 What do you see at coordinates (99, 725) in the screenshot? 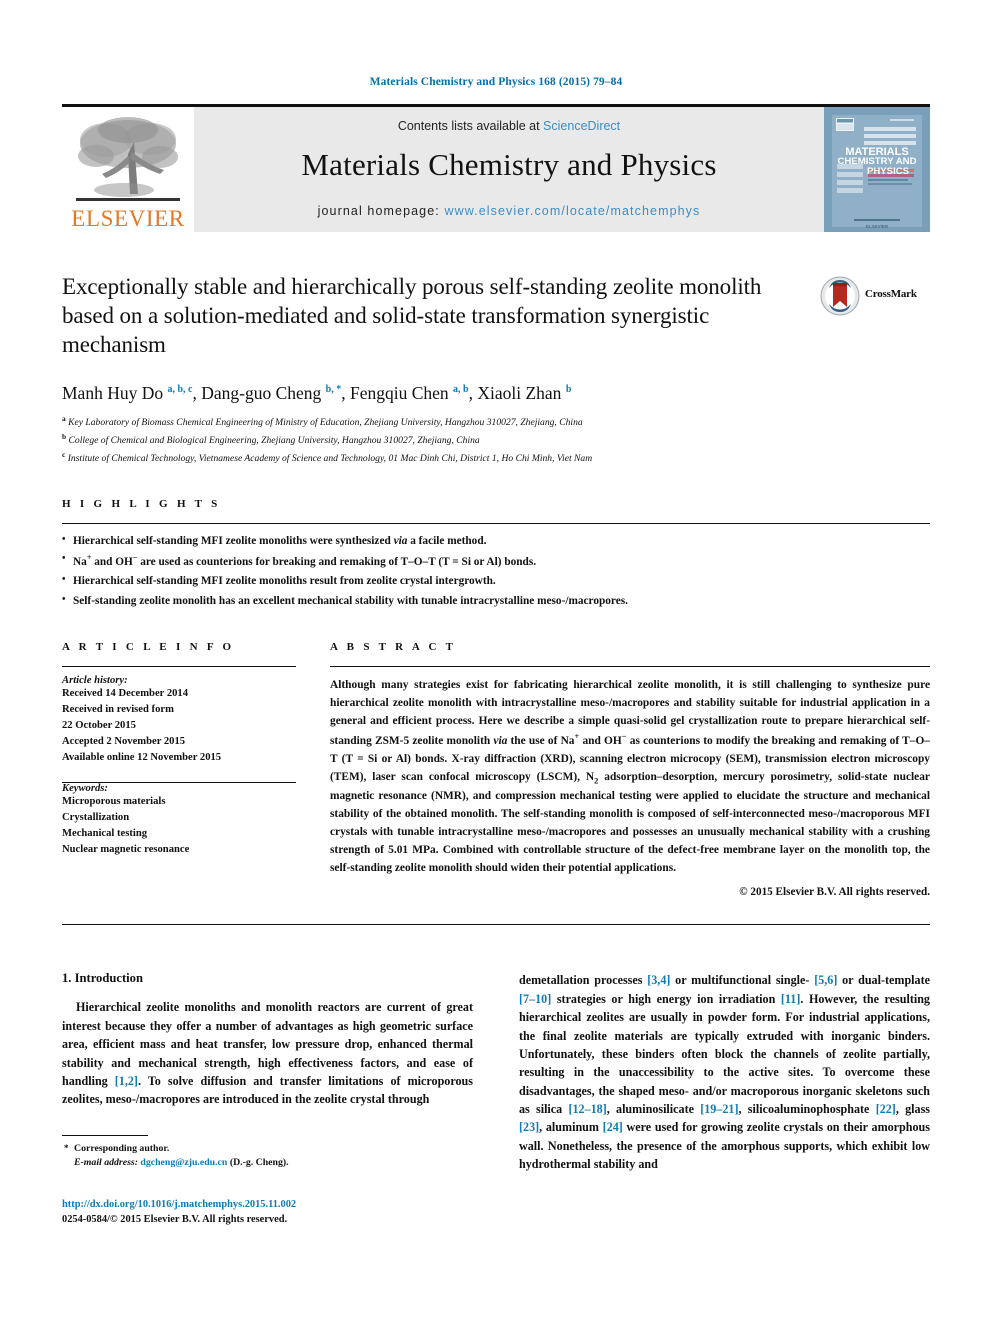
I see `history-line-3: 22 October 2015` at bounding box center [99, 725].